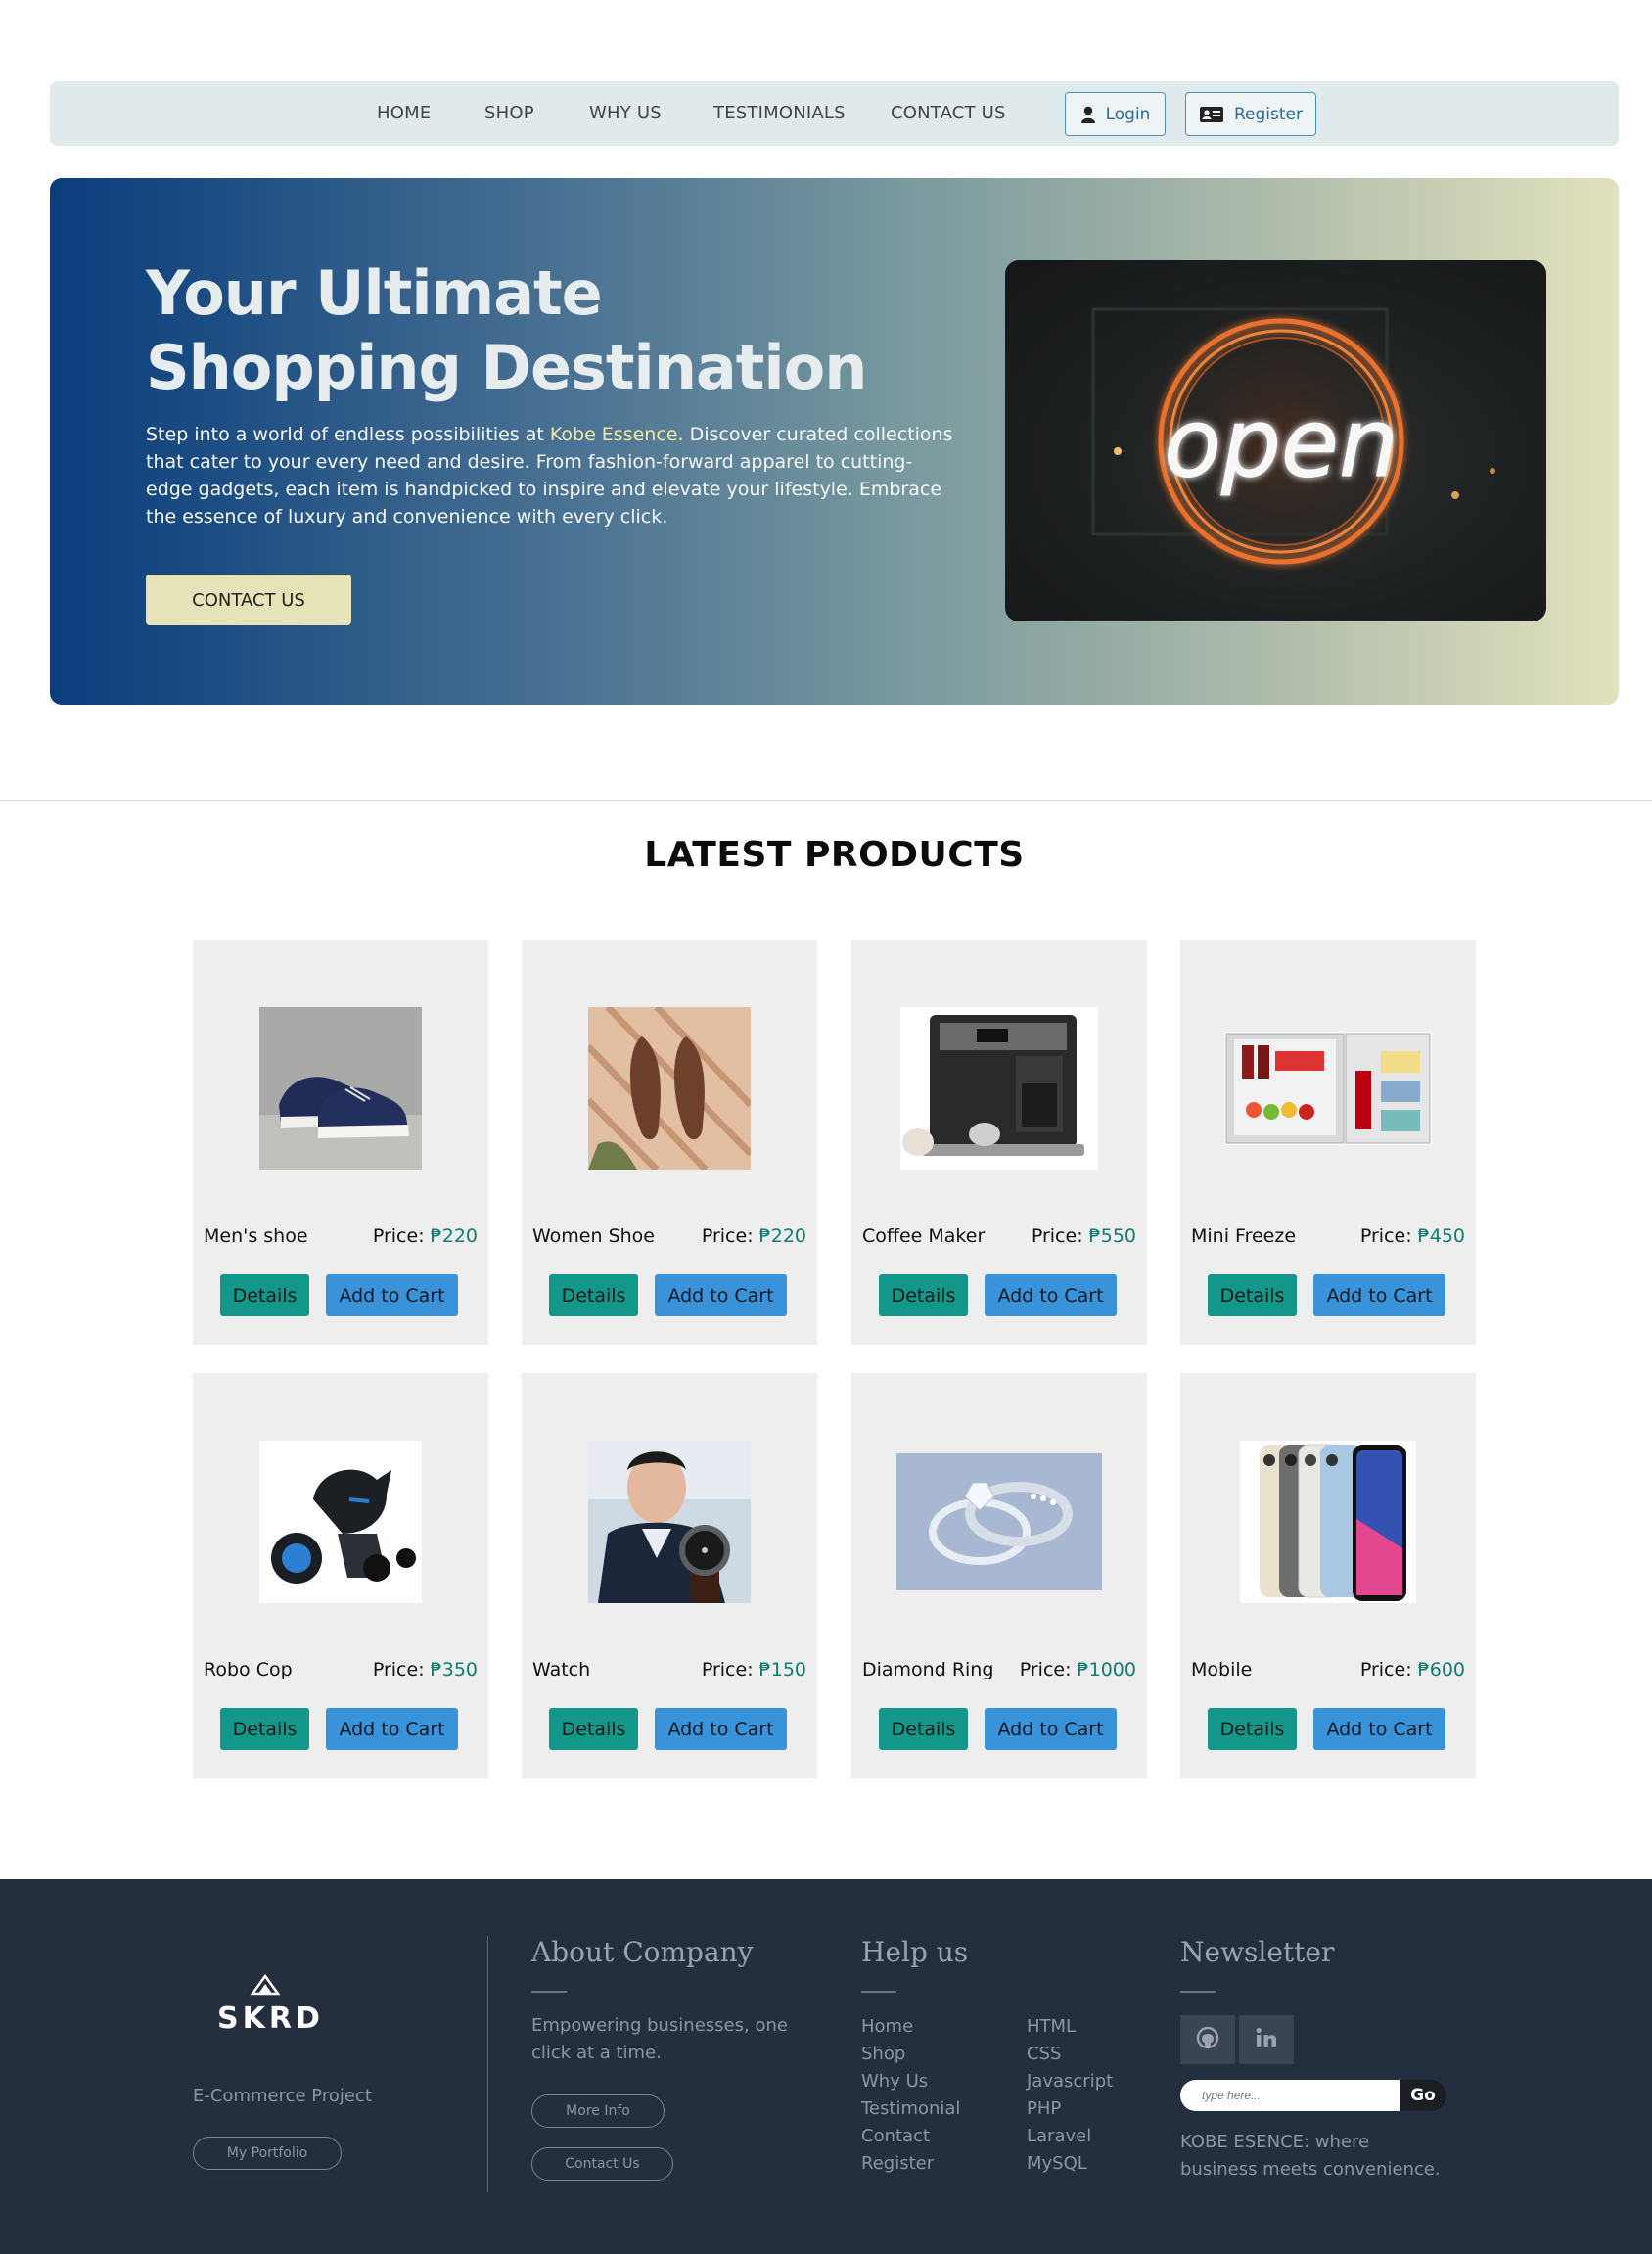 The image size is (1652, 2254). What do you see at coordinates (454, 1236) in the screenshot?
I see `price-amount: ₱220` at bounding box center [454, 1236].